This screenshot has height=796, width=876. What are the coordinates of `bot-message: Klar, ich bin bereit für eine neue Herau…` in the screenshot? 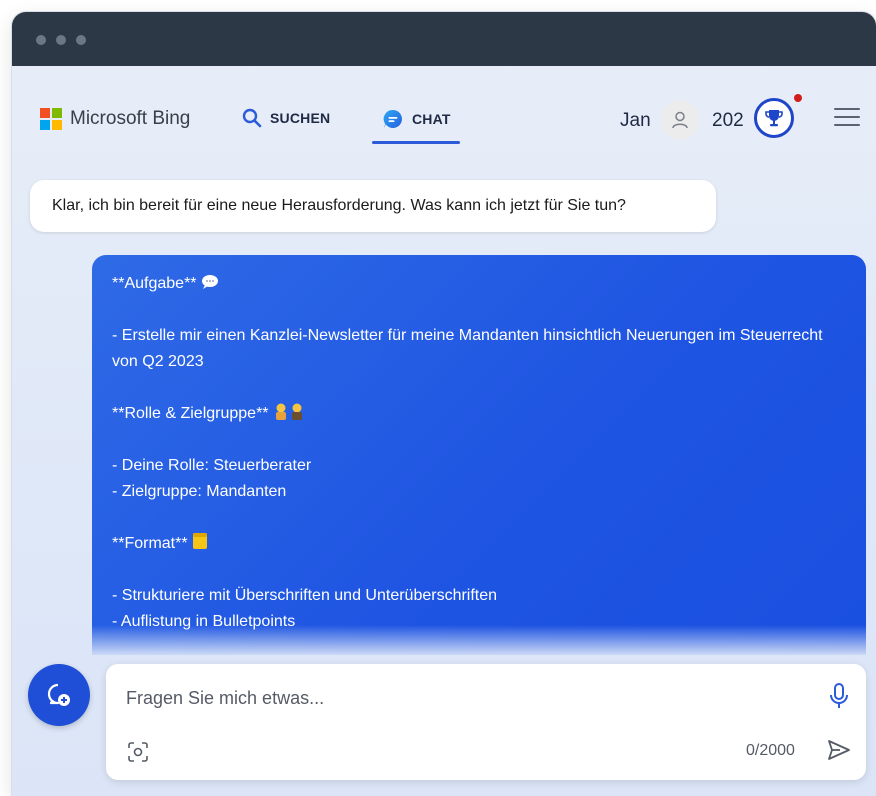 It's located at (373, 206).